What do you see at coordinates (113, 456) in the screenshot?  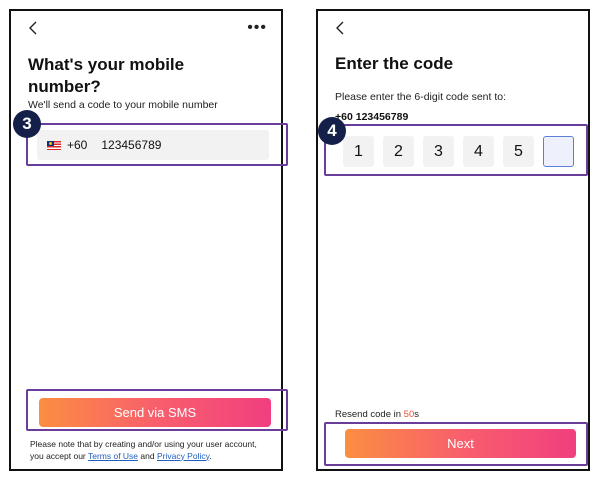 I see `terms-of-use-link: Terms of Use` at bounding box center [113, 456].